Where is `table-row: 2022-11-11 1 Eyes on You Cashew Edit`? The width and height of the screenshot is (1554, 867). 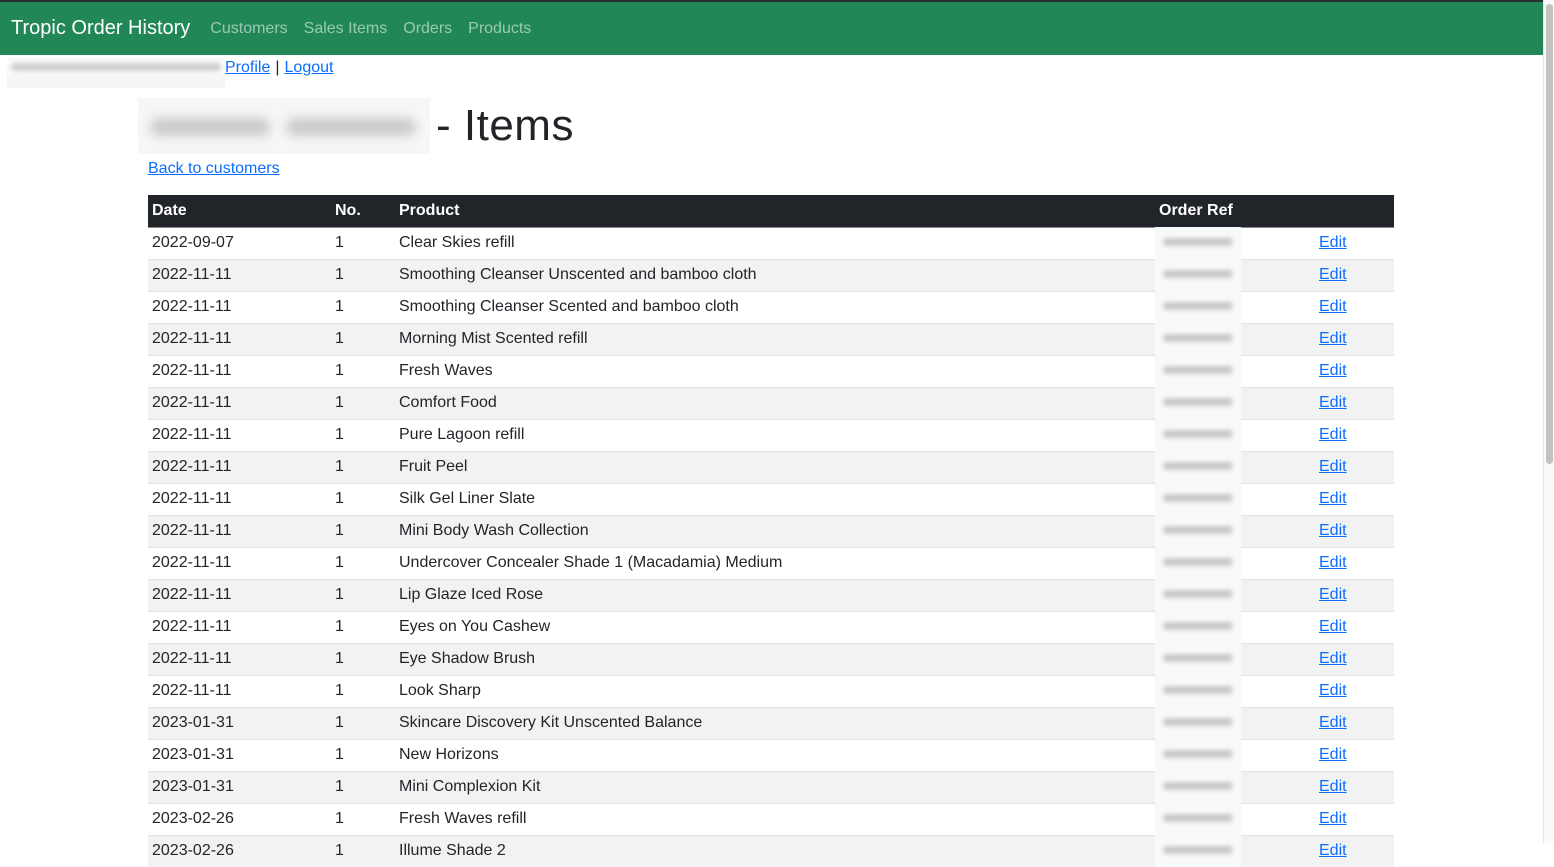
table-row: 2022-11-11 1 Eyes on You Cashew Edit is located at coordinates (771, 626).